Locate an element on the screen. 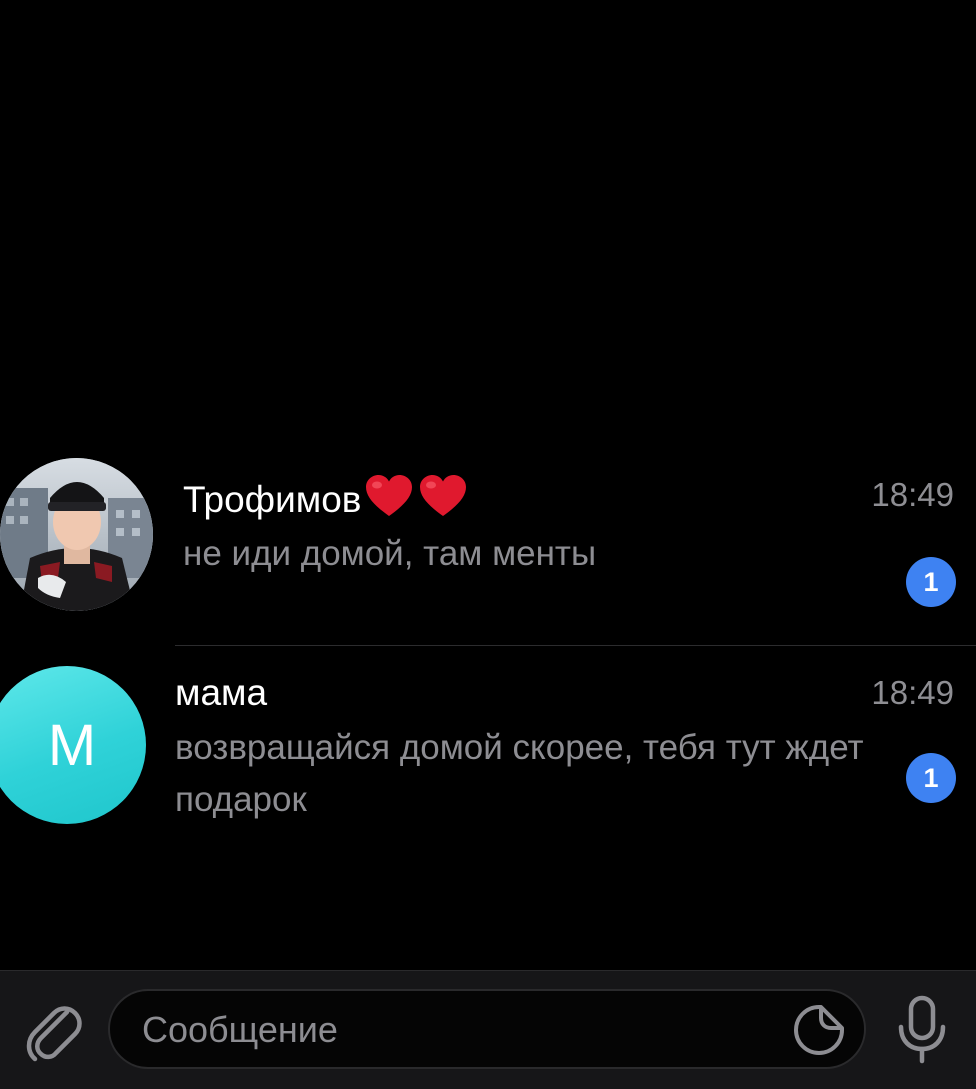 The image size is (976, 1089). avatar-letter: М is located at coordinates (72, 745).